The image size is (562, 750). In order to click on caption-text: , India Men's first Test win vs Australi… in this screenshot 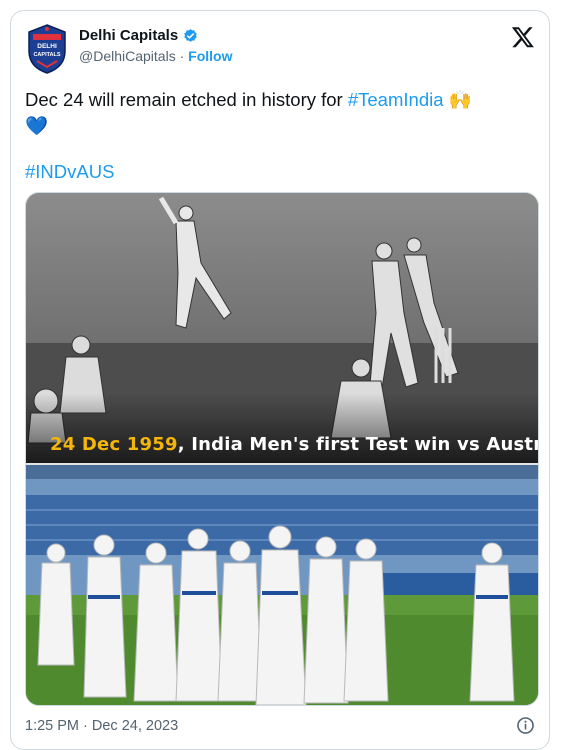, I will do `click(358, 444)`.